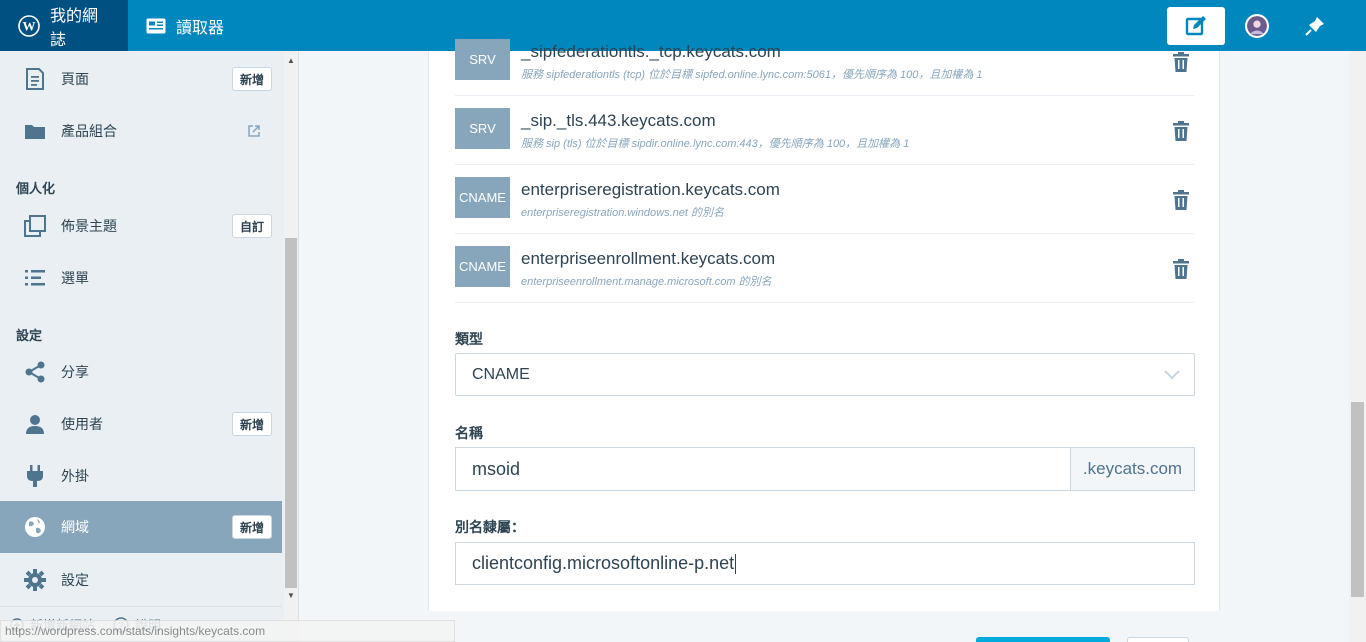 Image resolution: width=1366 pixels, height=642 pixels. Describe the element at coordinates (82, 424) in the screenshot. I see `sidebar-item-label: 使用者` at that location.